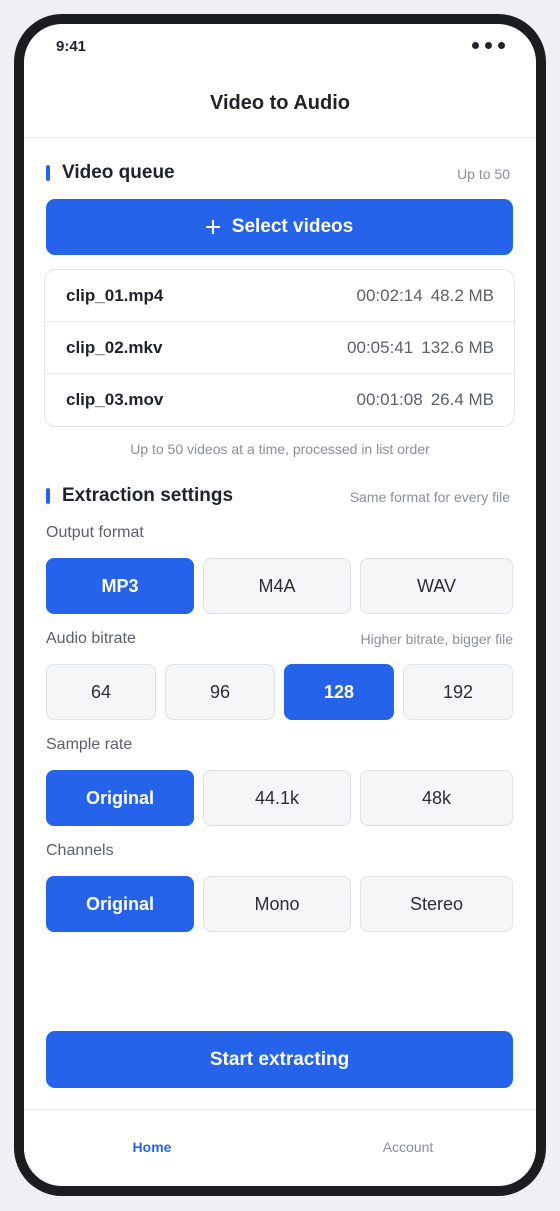  What do you see at coordinates (277, 586) in the screenshot?
I see `format-option-m4a: M4A` at bounding box center [277, 586].